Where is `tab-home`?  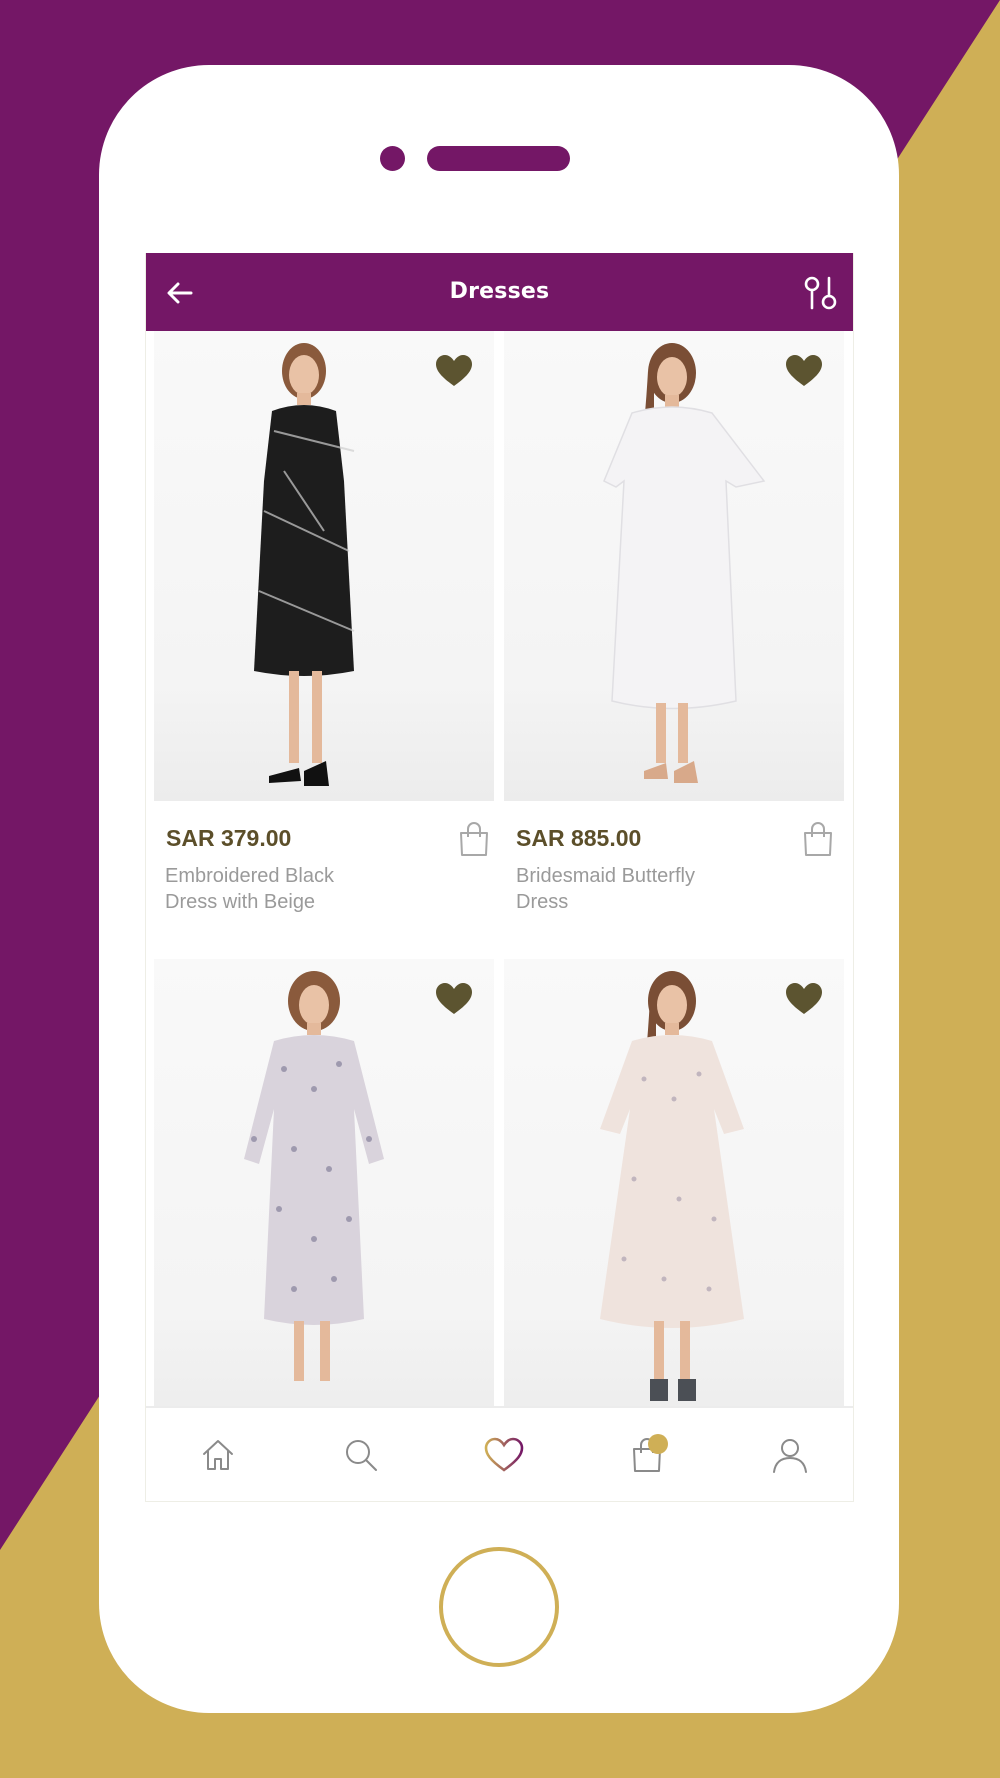
tab-home is located at coordinates (218, 1455).